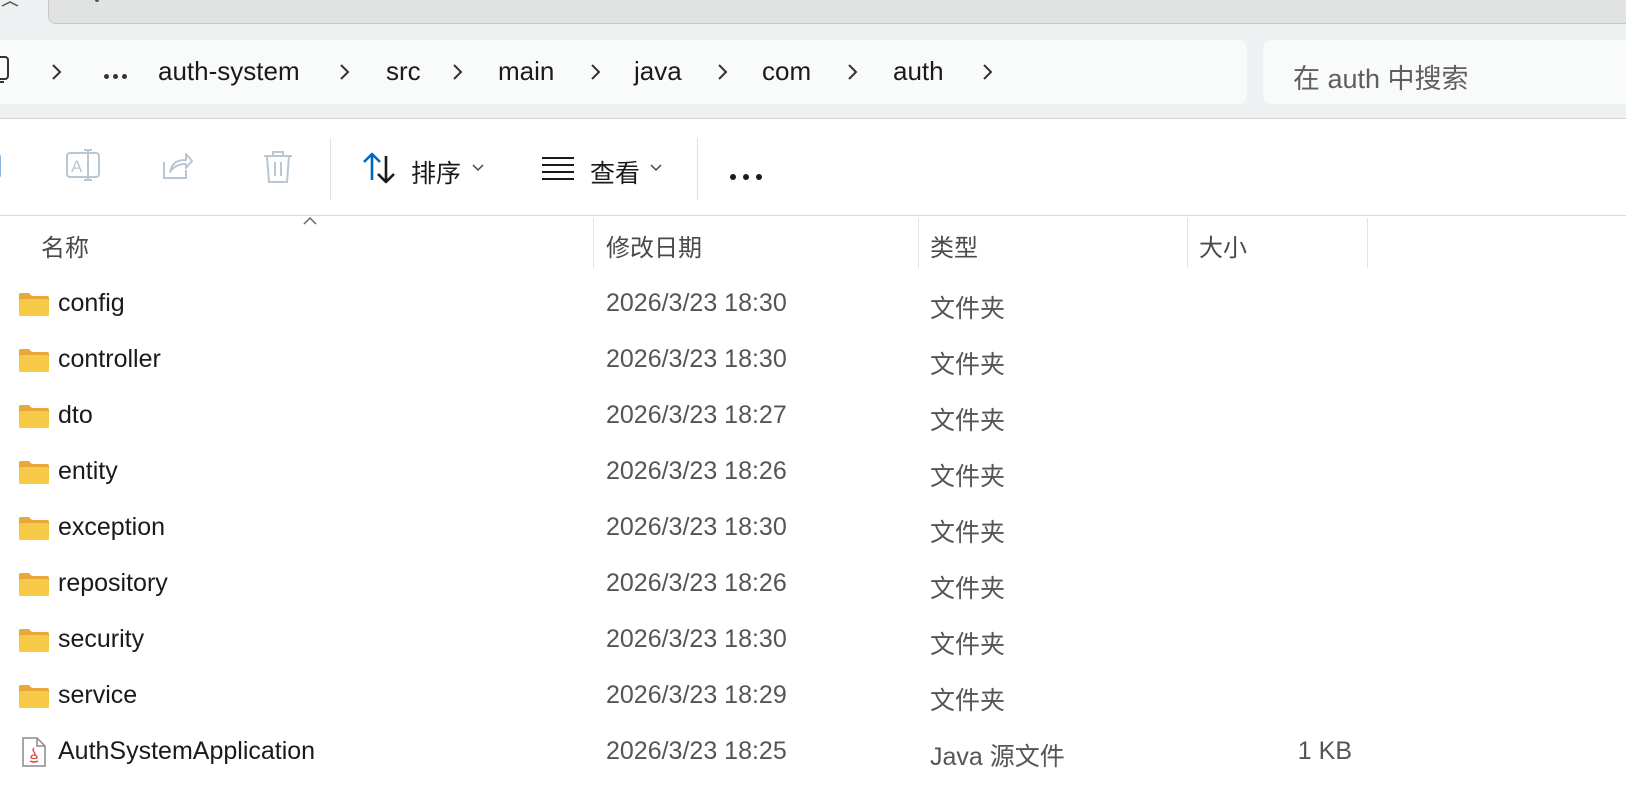  I want to click on tab-strip, so click(837, 12).